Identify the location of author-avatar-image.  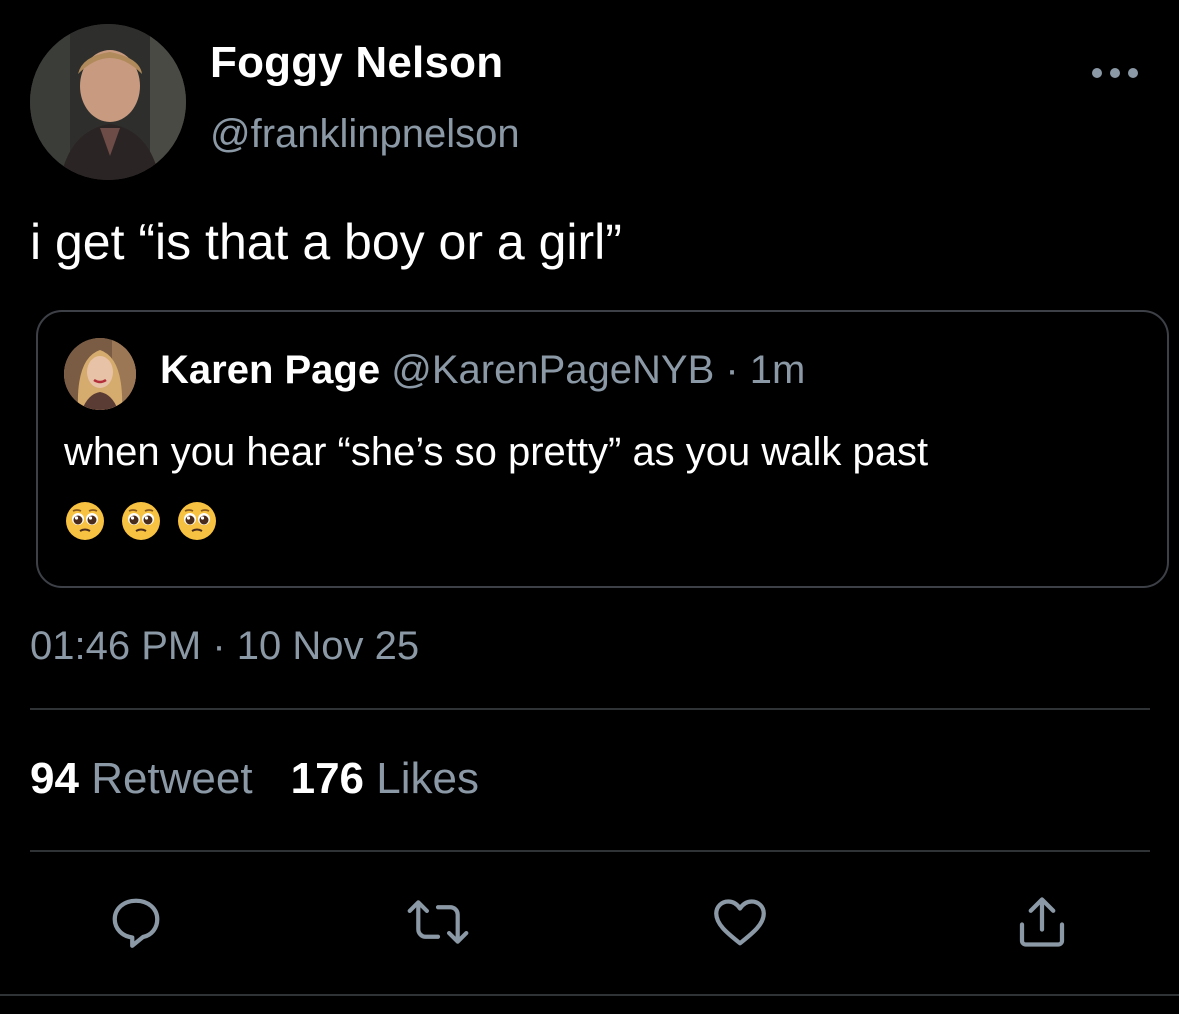
(108, 102).